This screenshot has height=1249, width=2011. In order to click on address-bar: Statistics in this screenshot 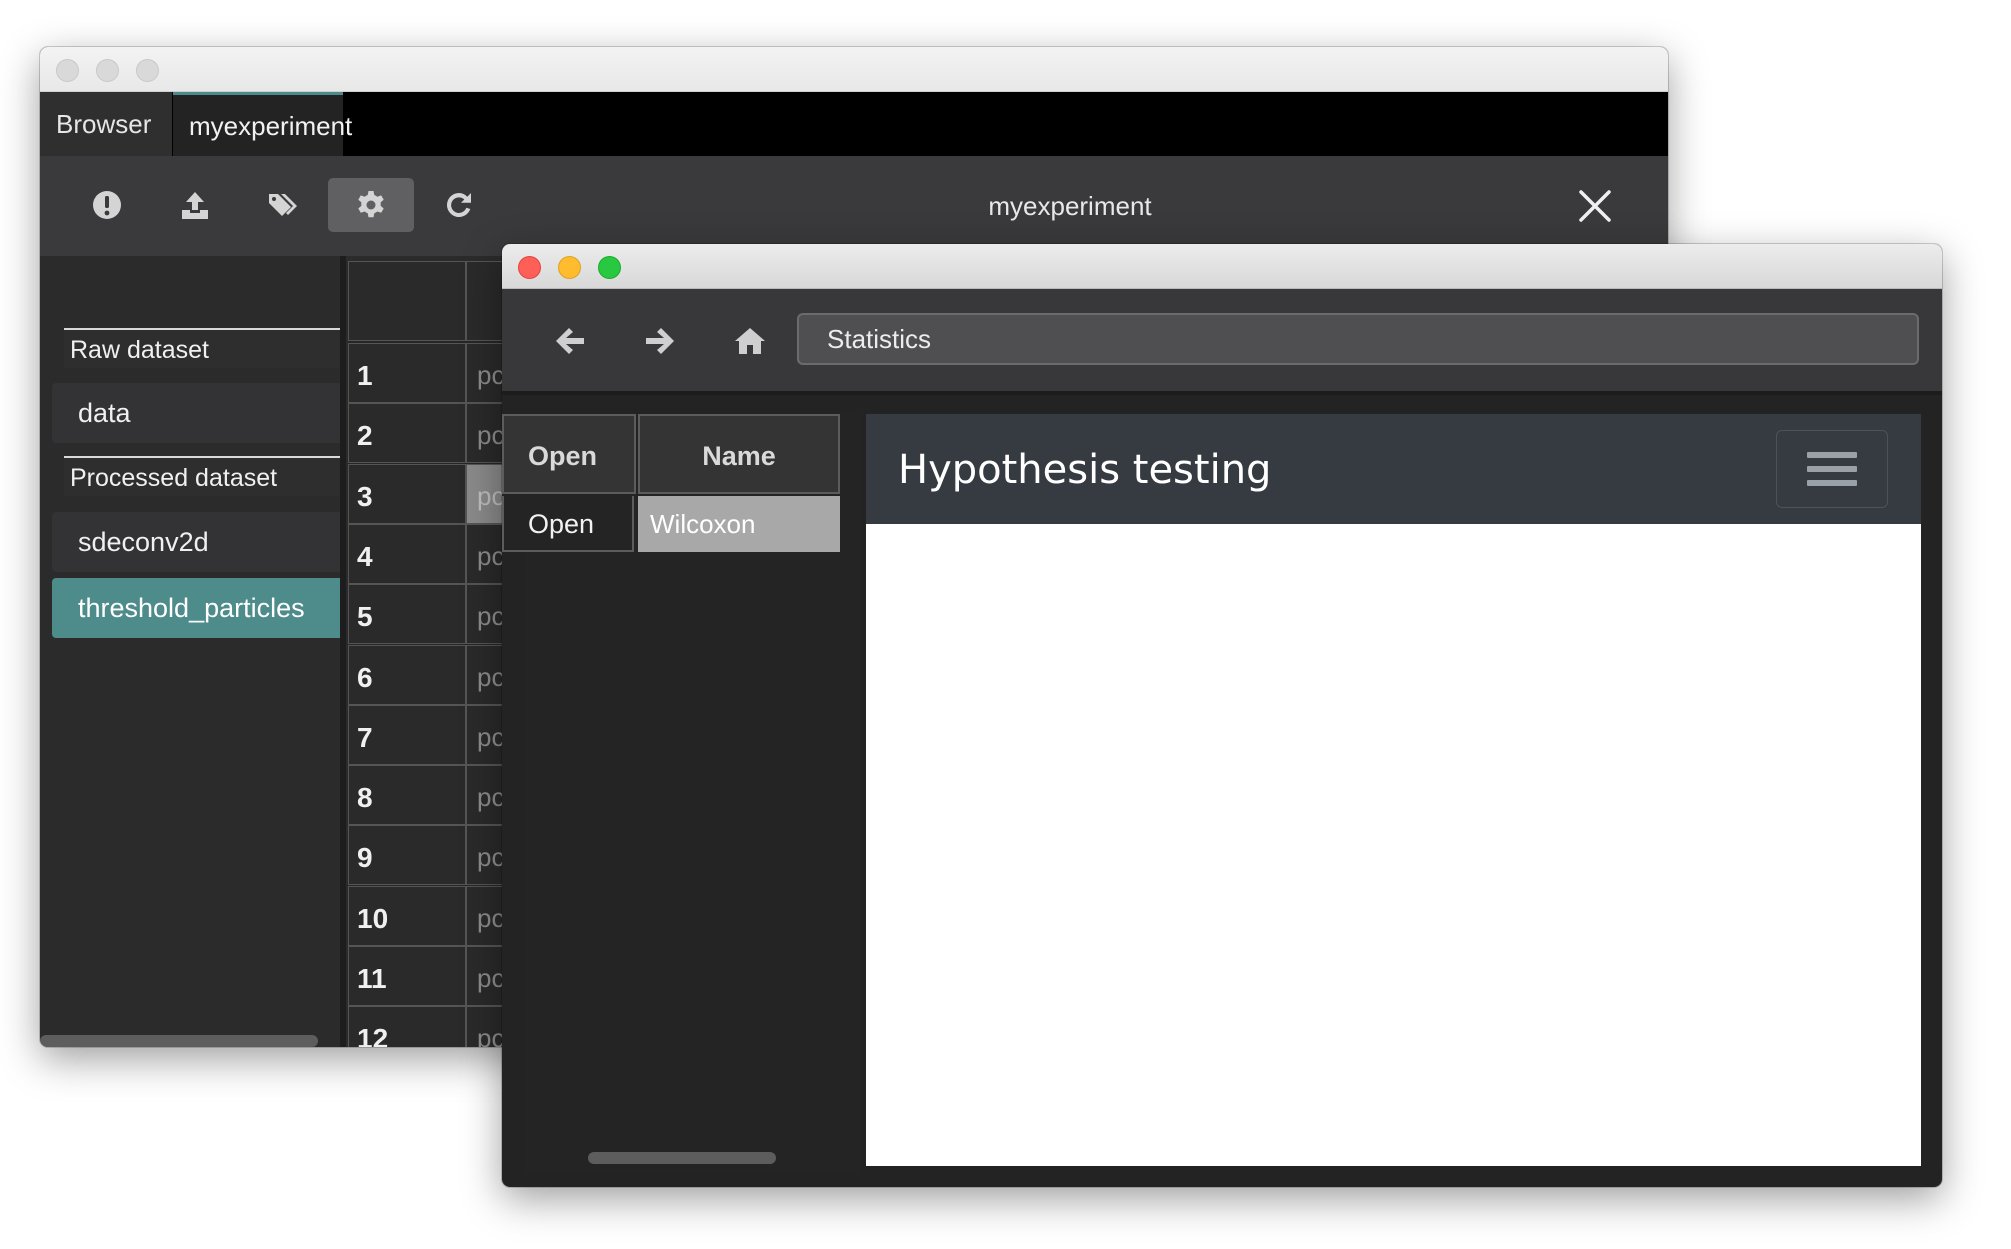, I will do `click(1358, 339)`.